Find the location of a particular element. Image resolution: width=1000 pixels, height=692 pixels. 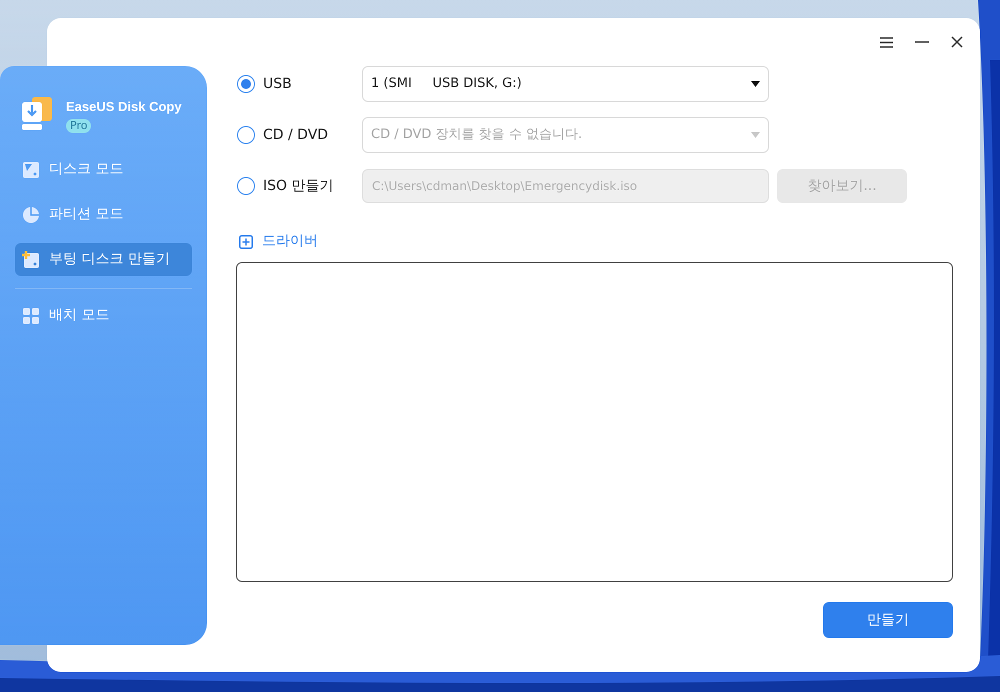

radio-button is located at coordinates (246, 84).